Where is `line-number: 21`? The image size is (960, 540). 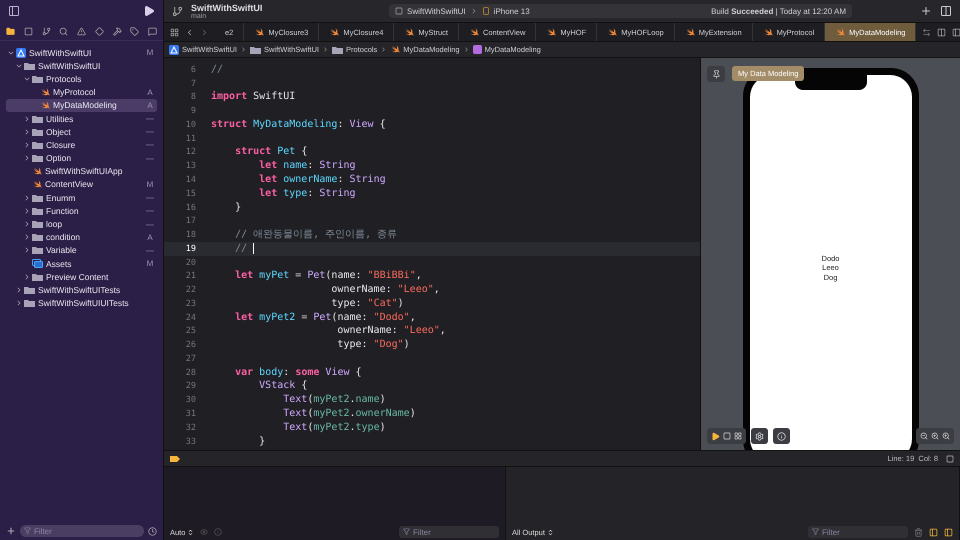
line-number: 21 is located at coordinates (190, 276).